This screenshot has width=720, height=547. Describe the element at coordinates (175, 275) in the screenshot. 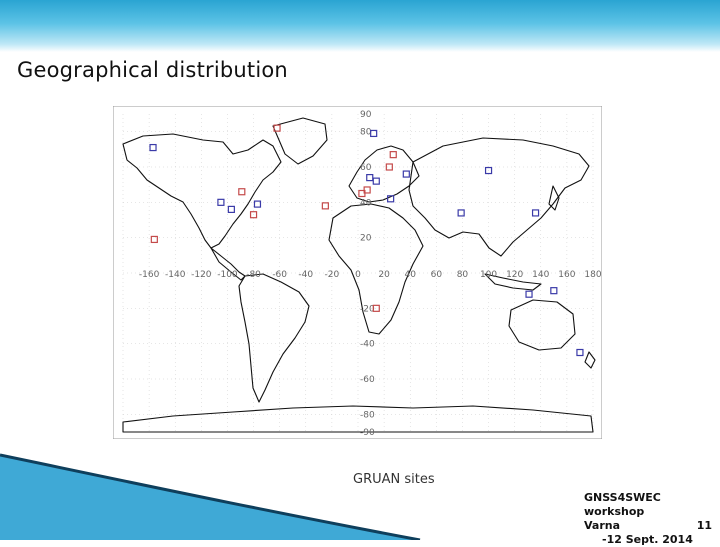

I see `lon-tick-label: -140` at that location.